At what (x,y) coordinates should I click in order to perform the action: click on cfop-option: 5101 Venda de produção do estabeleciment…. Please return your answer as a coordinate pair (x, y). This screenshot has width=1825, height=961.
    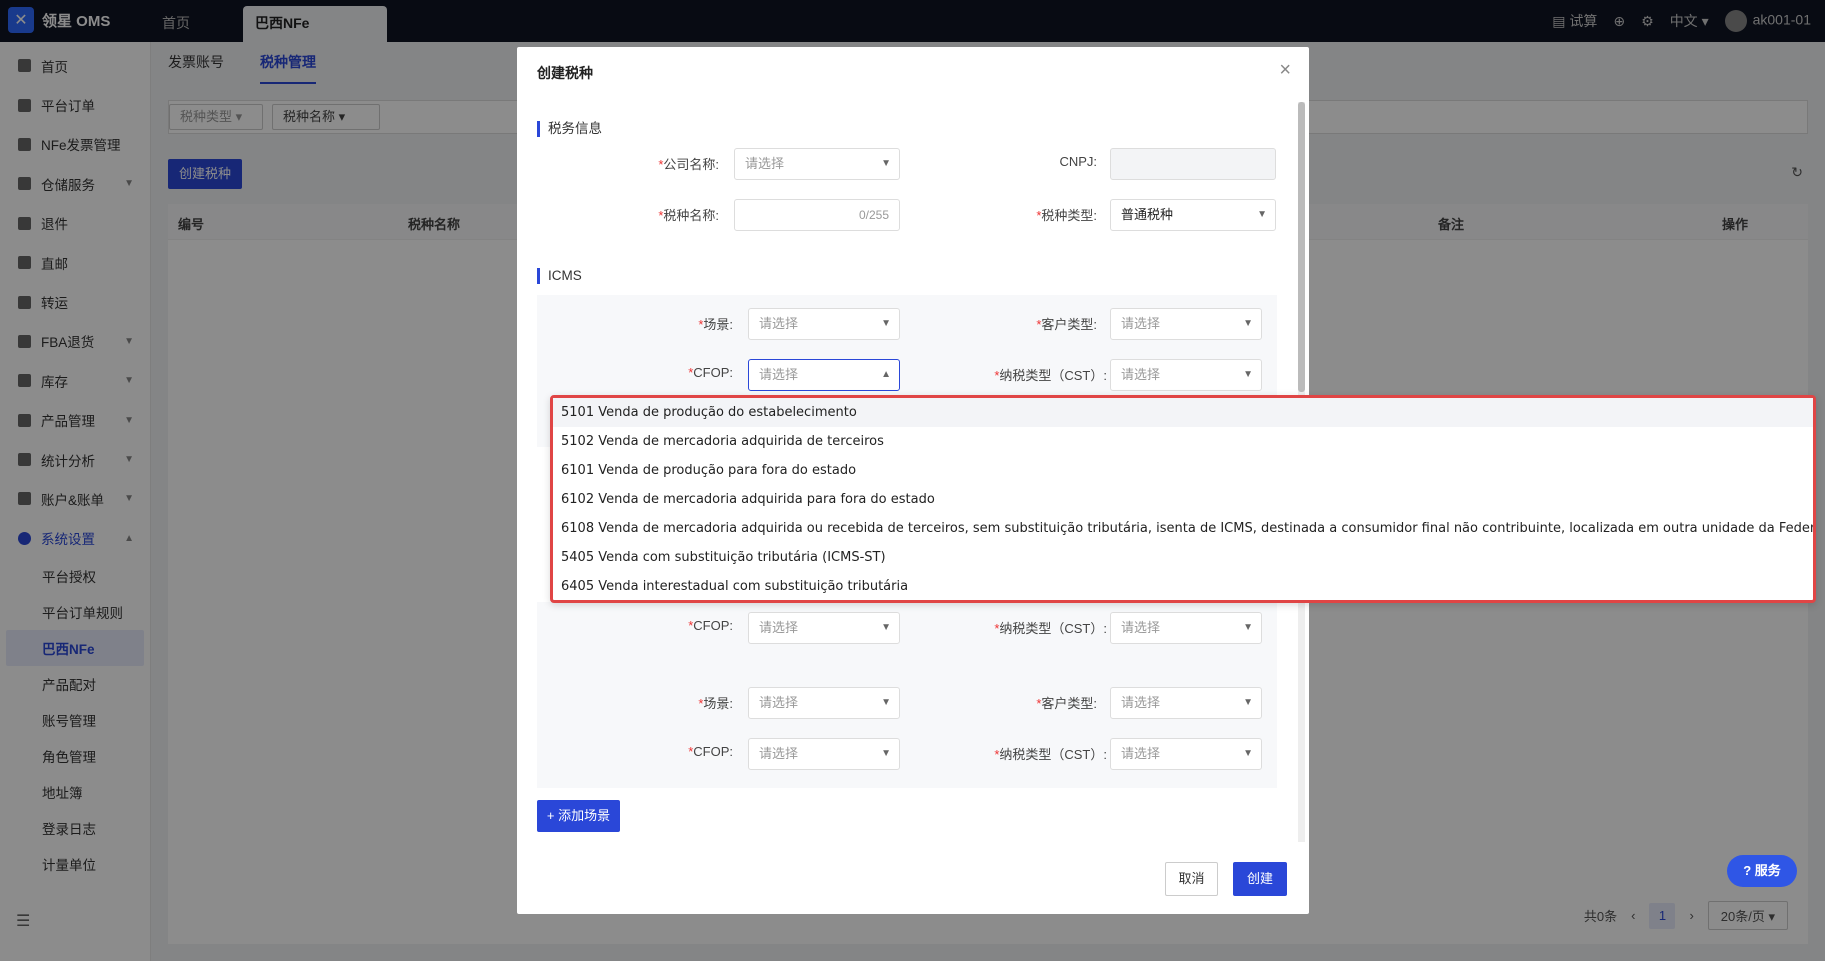
    Looking at the image, I should click on (1183, 412).